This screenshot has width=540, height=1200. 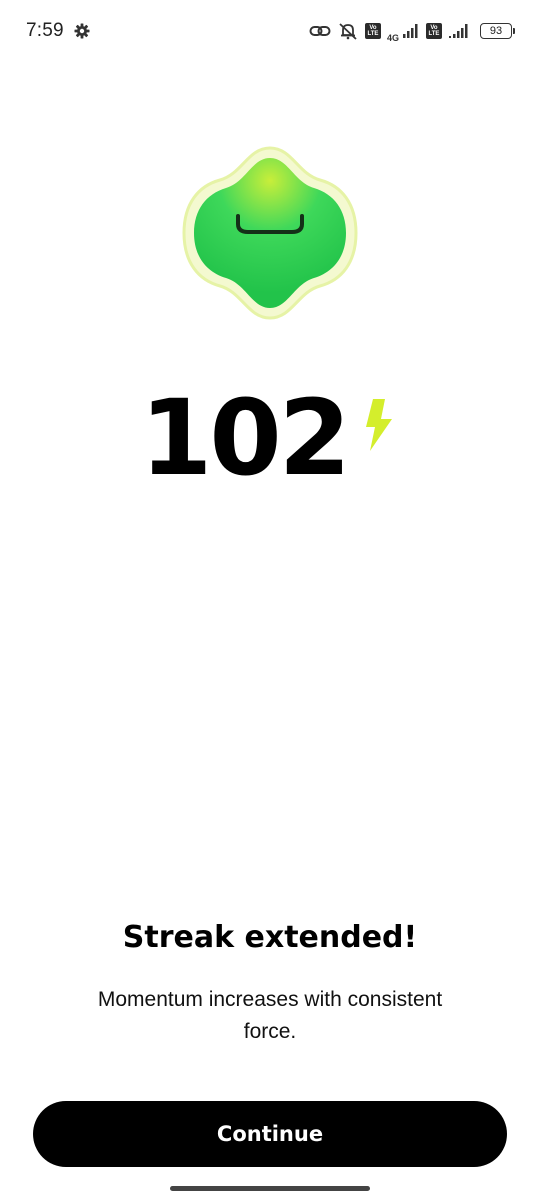 I want to click on continue-button: Continue, so click(x=270, y=1134).